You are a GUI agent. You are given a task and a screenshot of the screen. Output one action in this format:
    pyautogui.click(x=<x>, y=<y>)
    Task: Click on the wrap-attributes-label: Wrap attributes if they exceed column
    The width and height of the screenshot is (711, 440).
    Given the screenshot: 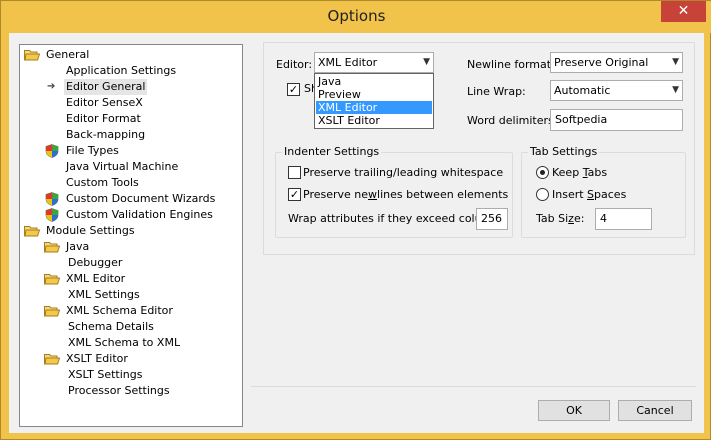 What is the action you would take?
    pyautogui.click(x=394, y=218)
    